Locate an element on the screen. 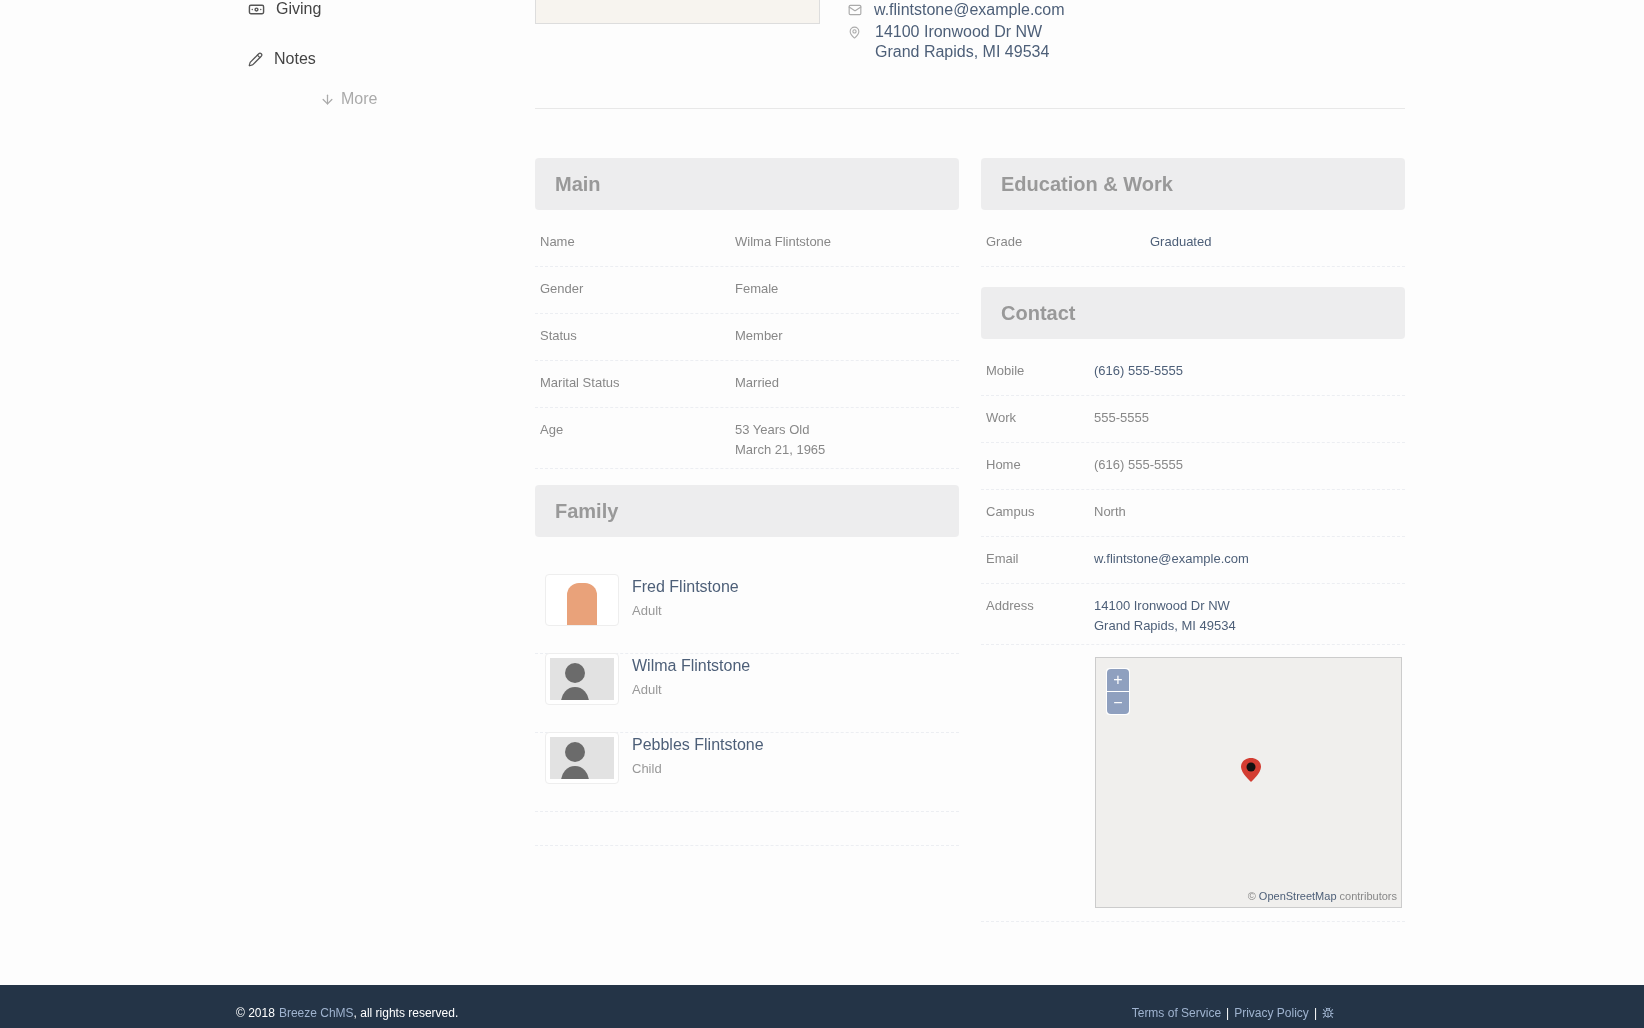 The width and height of the screenshot is (1644, 1028). field-value: March 21, 1965 is located at coordinates (780, 450).